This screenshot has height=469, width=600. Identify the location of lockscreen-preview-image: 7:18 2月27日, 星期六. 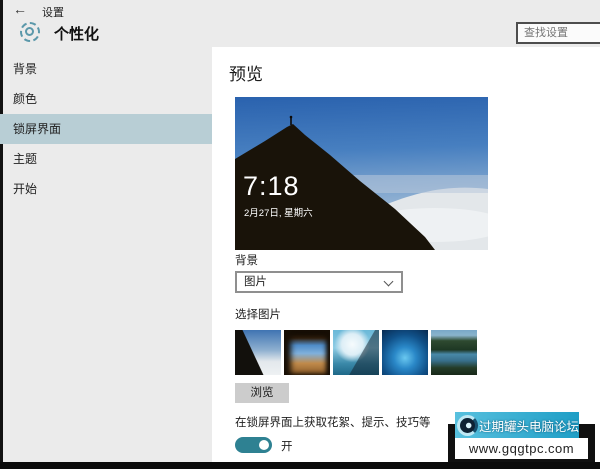
(361, 173).